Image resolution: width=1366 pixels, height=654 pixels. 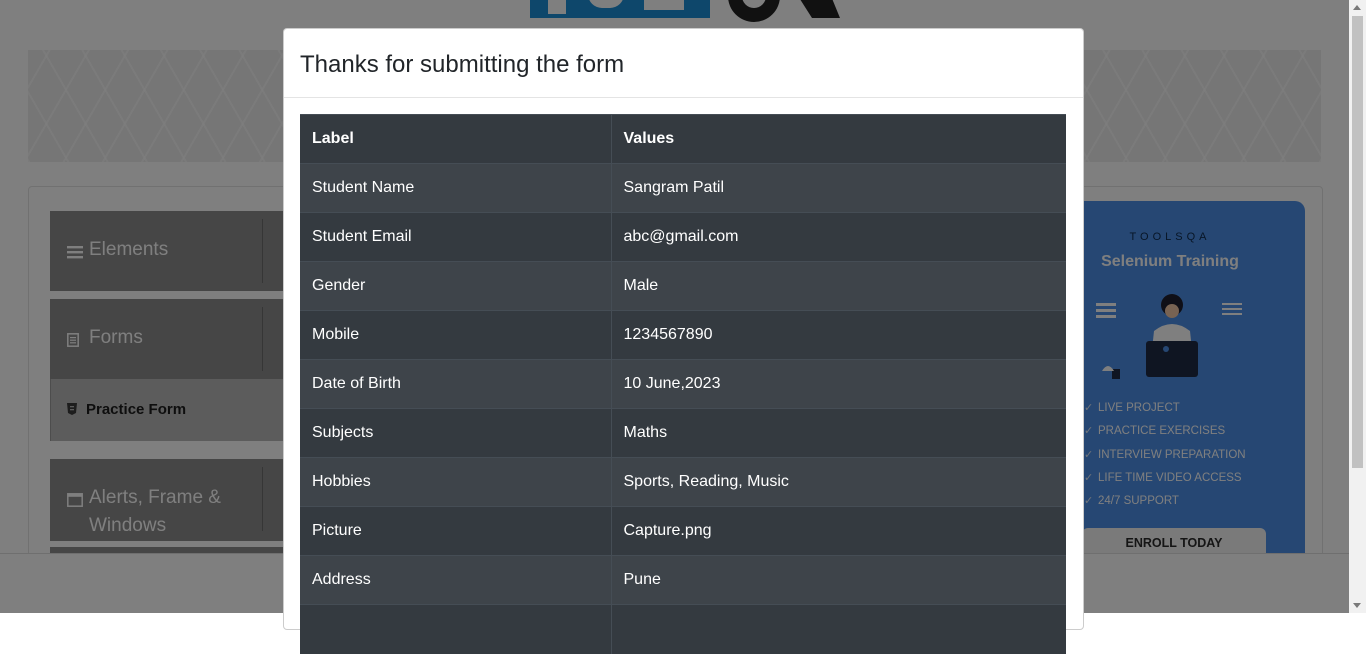 What do you see at coordinates (456, 531) in the screenshot?
I see `row-label: Picture` at bounding box center [456, 531].